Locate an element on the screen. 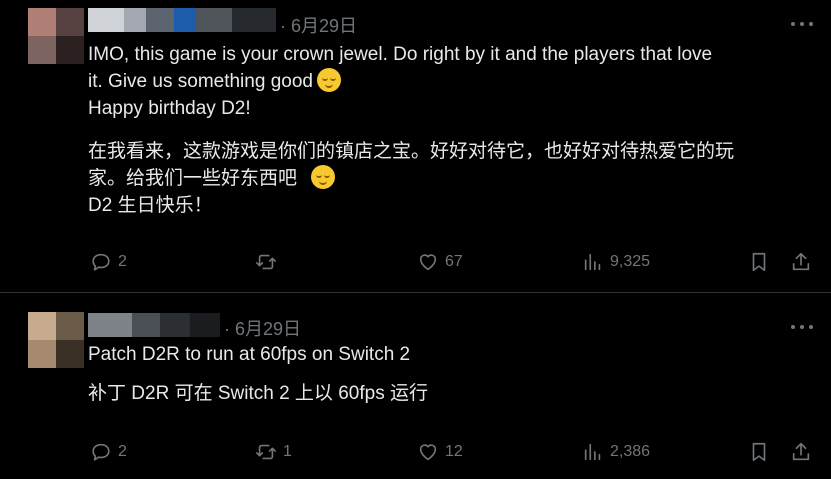  repost-count: 1 is located at coordinates (287, 451).